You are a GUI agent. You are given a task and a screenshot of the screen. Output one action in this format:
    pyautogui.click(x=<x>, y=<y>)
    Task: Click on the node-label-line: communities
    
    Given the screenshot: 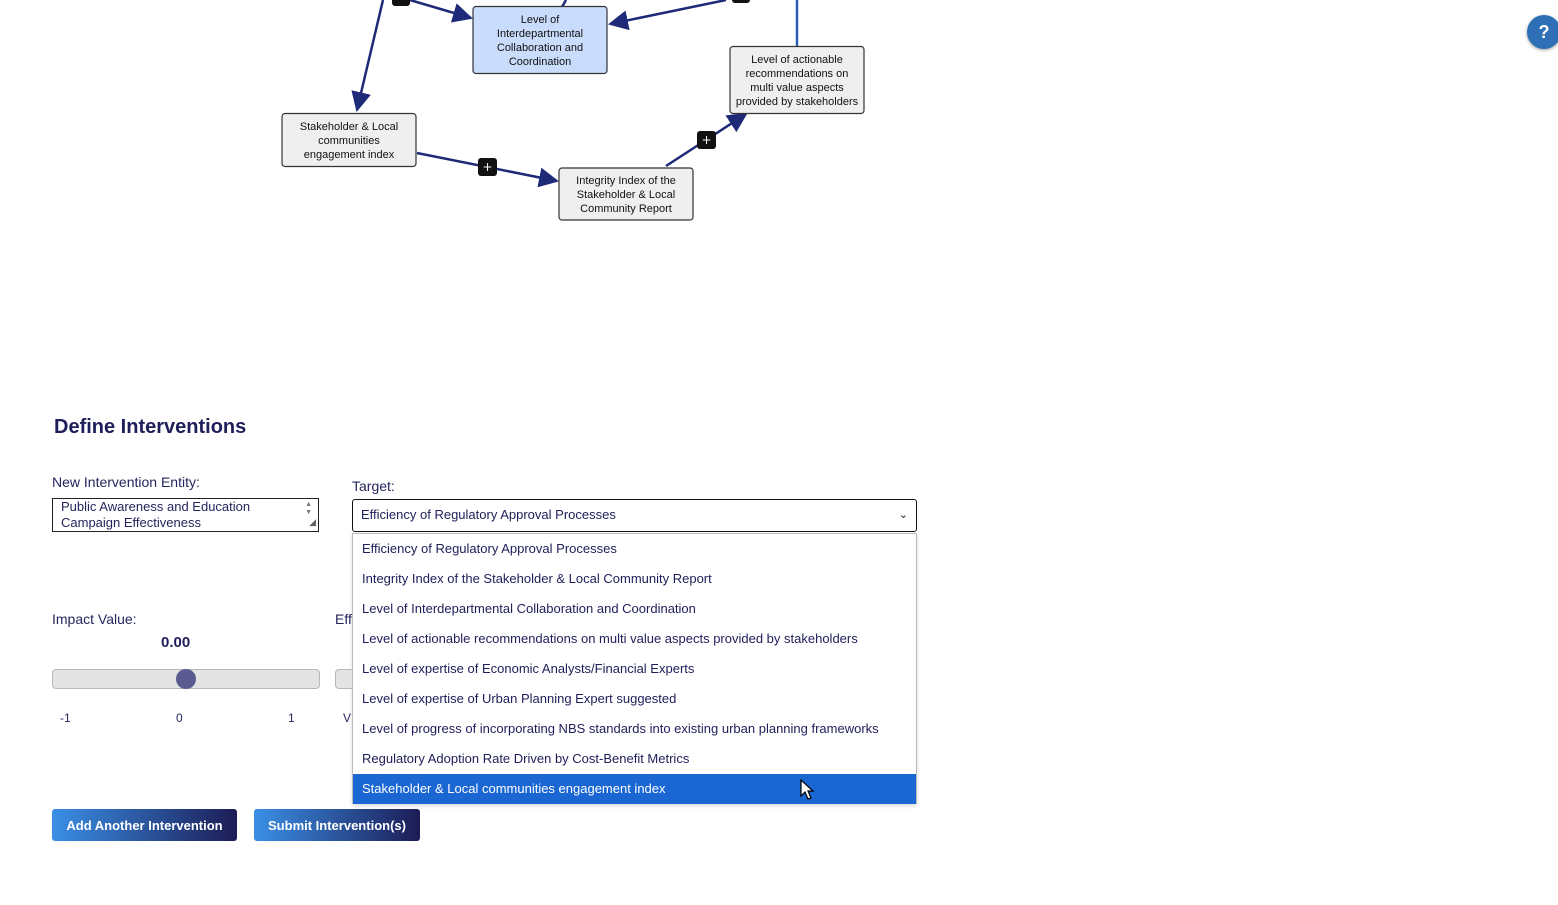 What is the action you would take?
    pyautogui.click(x=349, y=141)
    